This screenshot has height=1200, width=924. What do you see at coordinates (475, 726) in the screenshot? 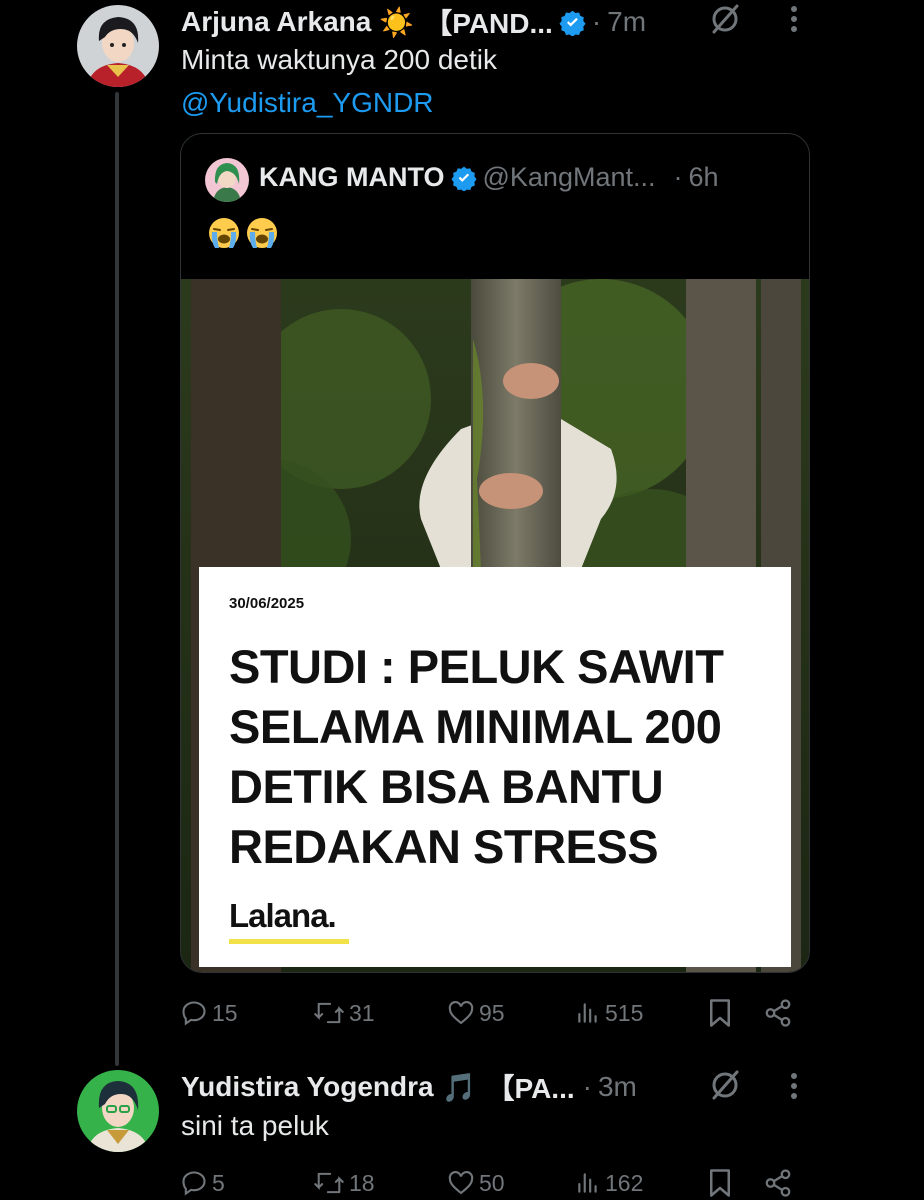
I see `headline-line: SELAMA MINIMAL 200` at bounding box center [475, 726].